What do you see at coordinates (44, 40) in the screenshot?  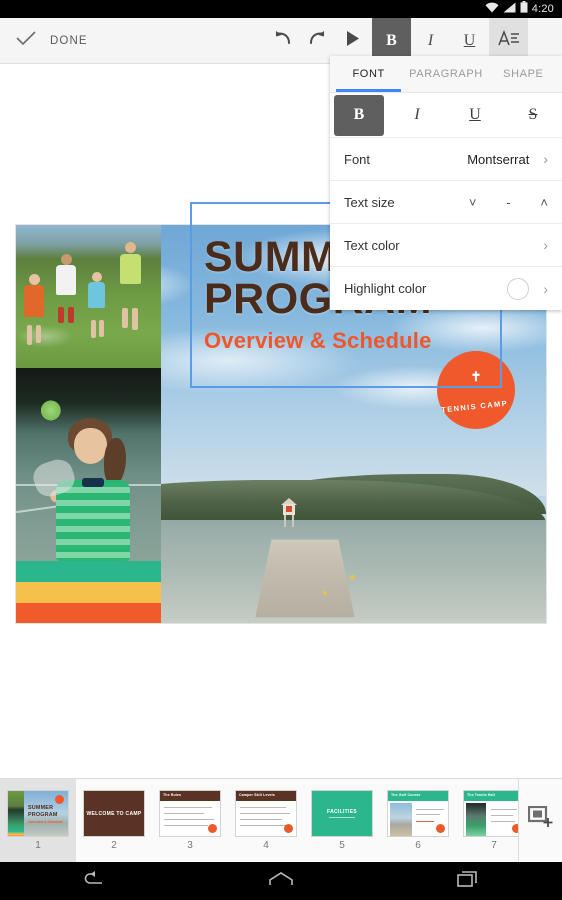 I see `done-button: DONE` at bounding box center [44, 40].